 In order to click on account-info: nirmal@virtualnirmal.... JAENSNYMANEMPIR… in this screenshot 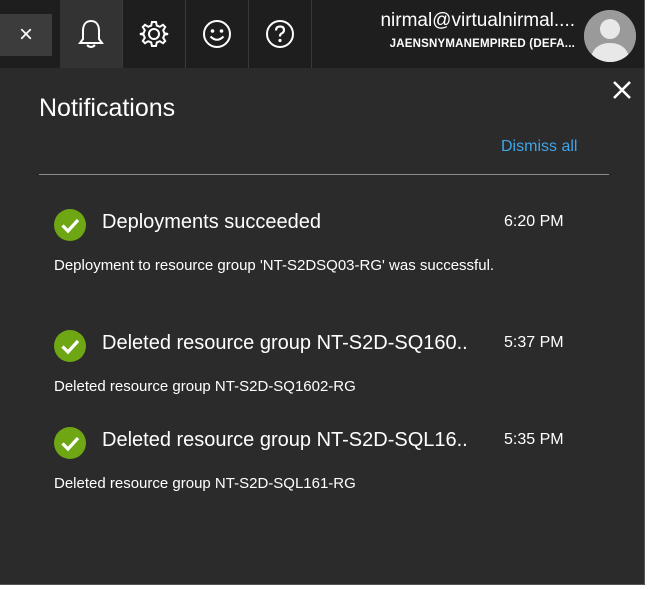, I will do `click(452, 30)`.